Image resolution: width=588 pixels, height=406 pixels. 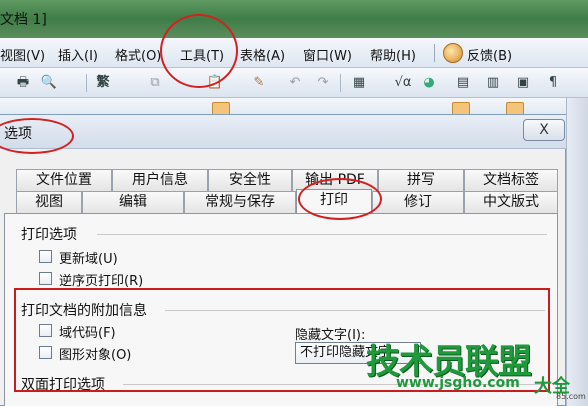 What do you see at coordinates (463, 83) in the screenshot?
I see `grid-icon: ▤` at bounding box center [463, 83].